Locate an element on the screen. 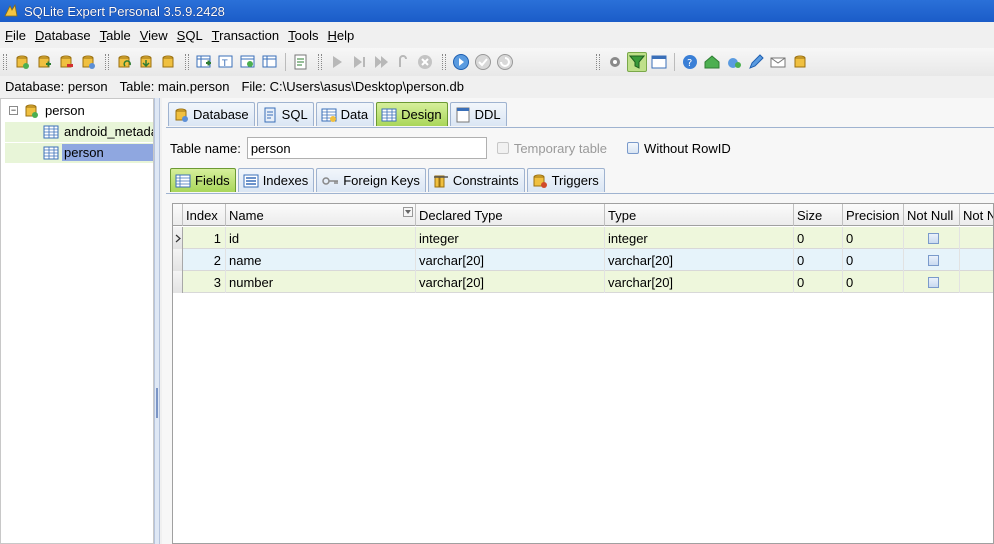 The height and width of the screenshot is (544, 994). menu-file: File is located at coordinates (15, 35).